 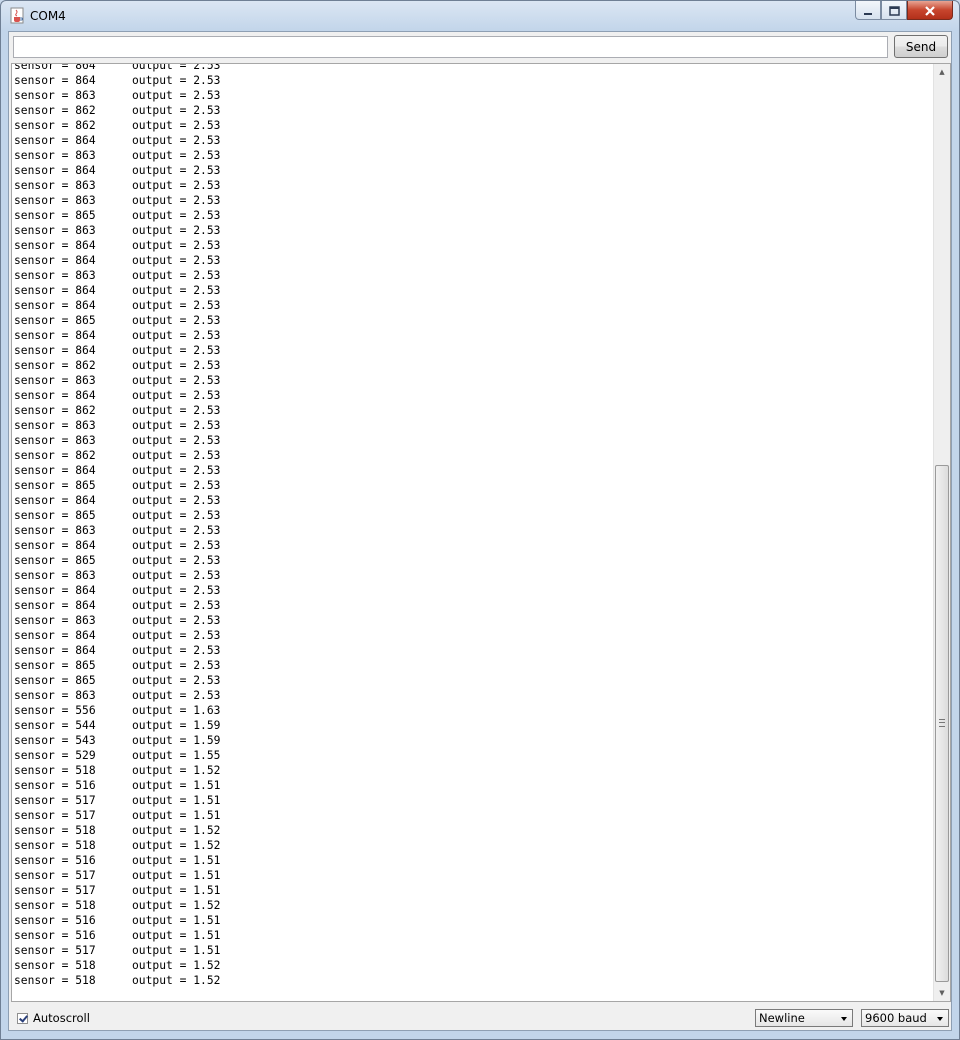 I want to click on scrollbar-thumb, so click(x=942, y=723).